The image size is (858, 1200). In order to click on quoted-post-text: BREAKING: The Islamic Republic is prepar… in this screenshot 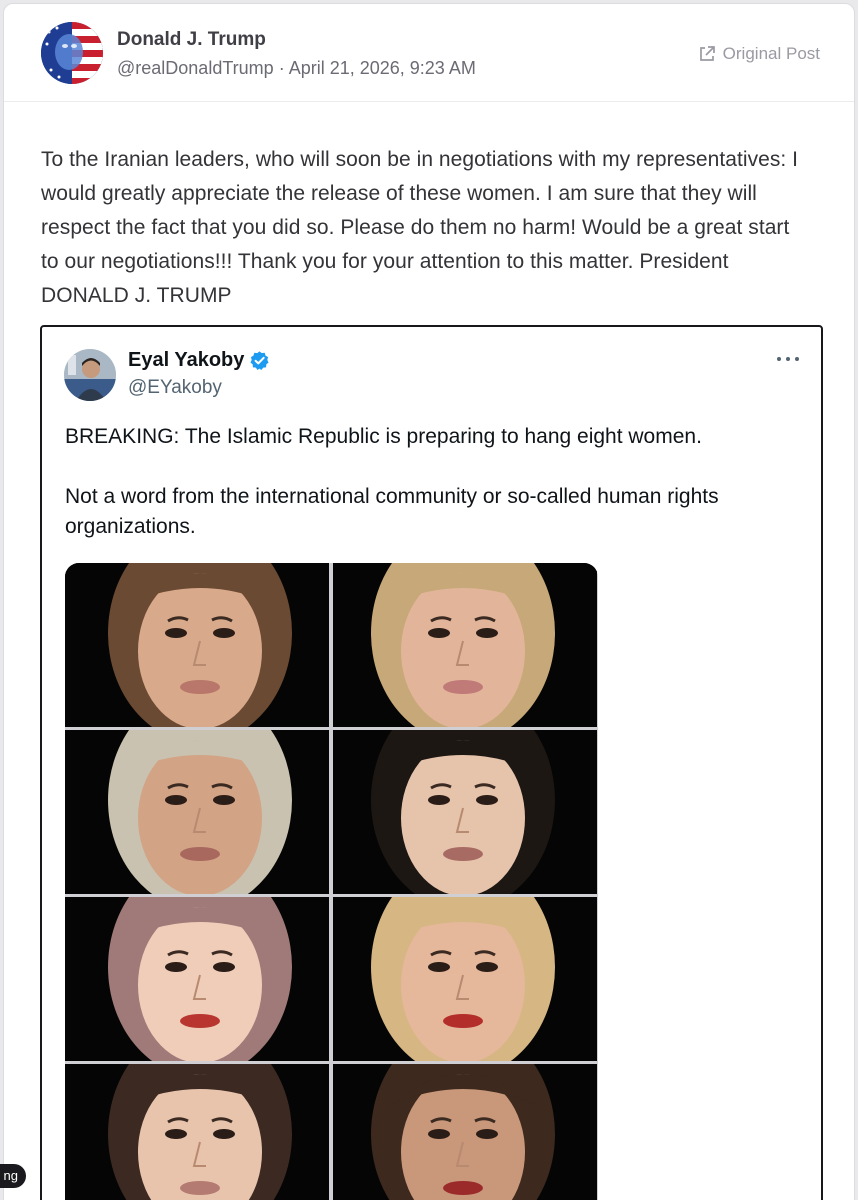, I will do `click(435, 497)`.